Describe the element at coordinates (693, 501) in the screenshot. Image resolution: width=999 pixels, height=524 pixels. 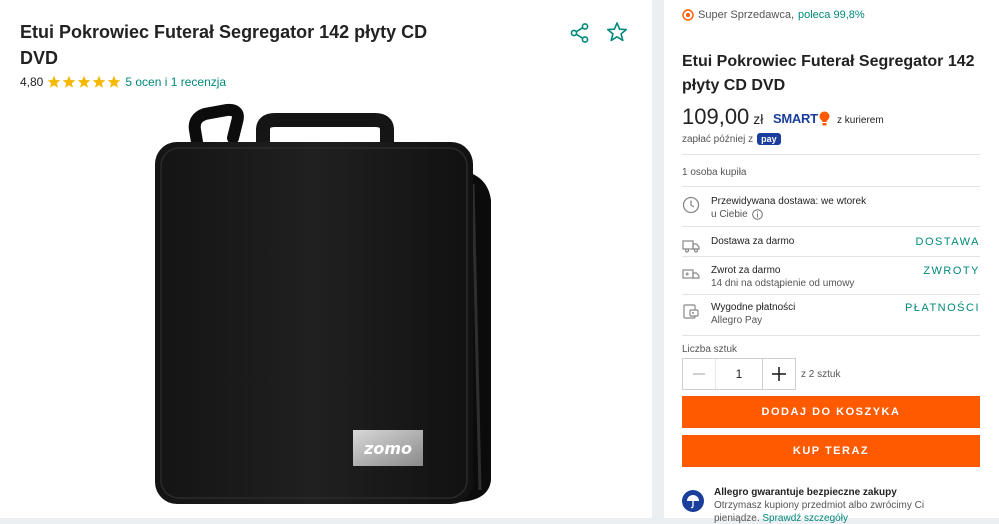
I see `umbrella-icon` at that location.